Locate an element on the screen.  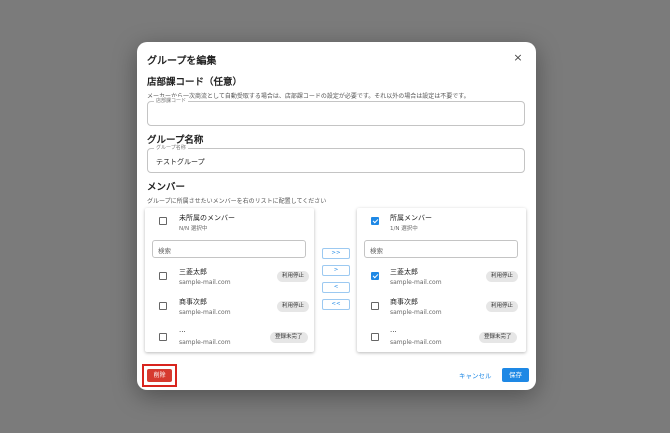
store-code-field-label: 店部課コード is located at coordinates (171, 101).